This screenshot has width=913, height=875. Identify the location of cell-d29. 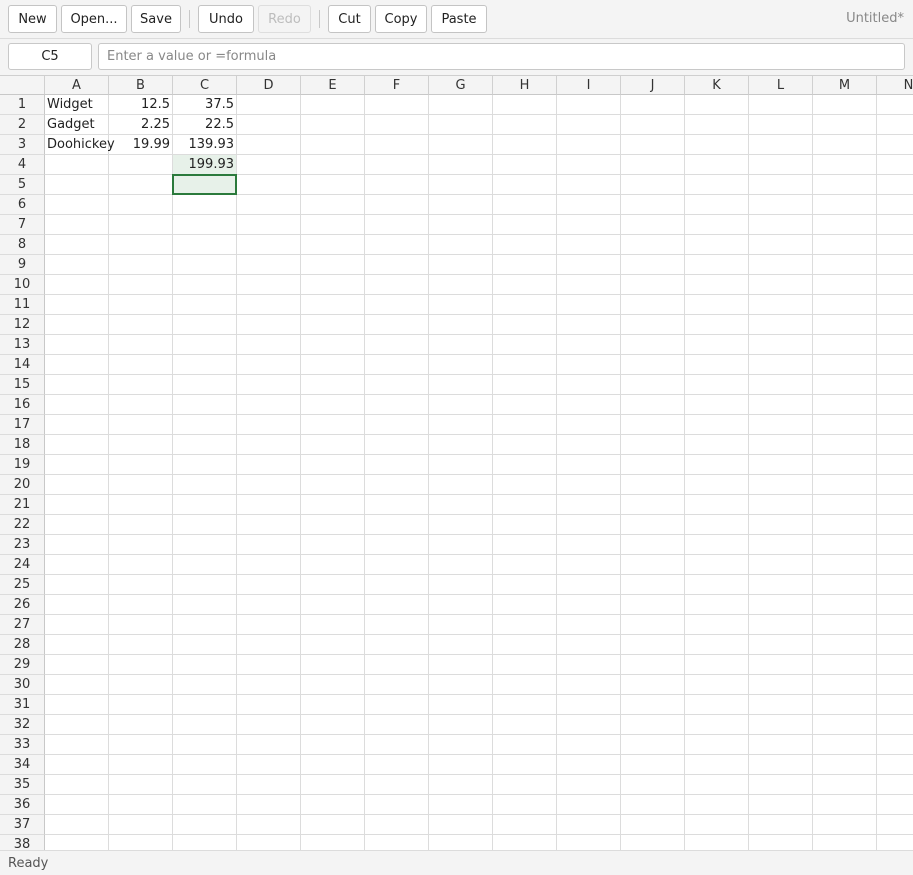
(269, 665).